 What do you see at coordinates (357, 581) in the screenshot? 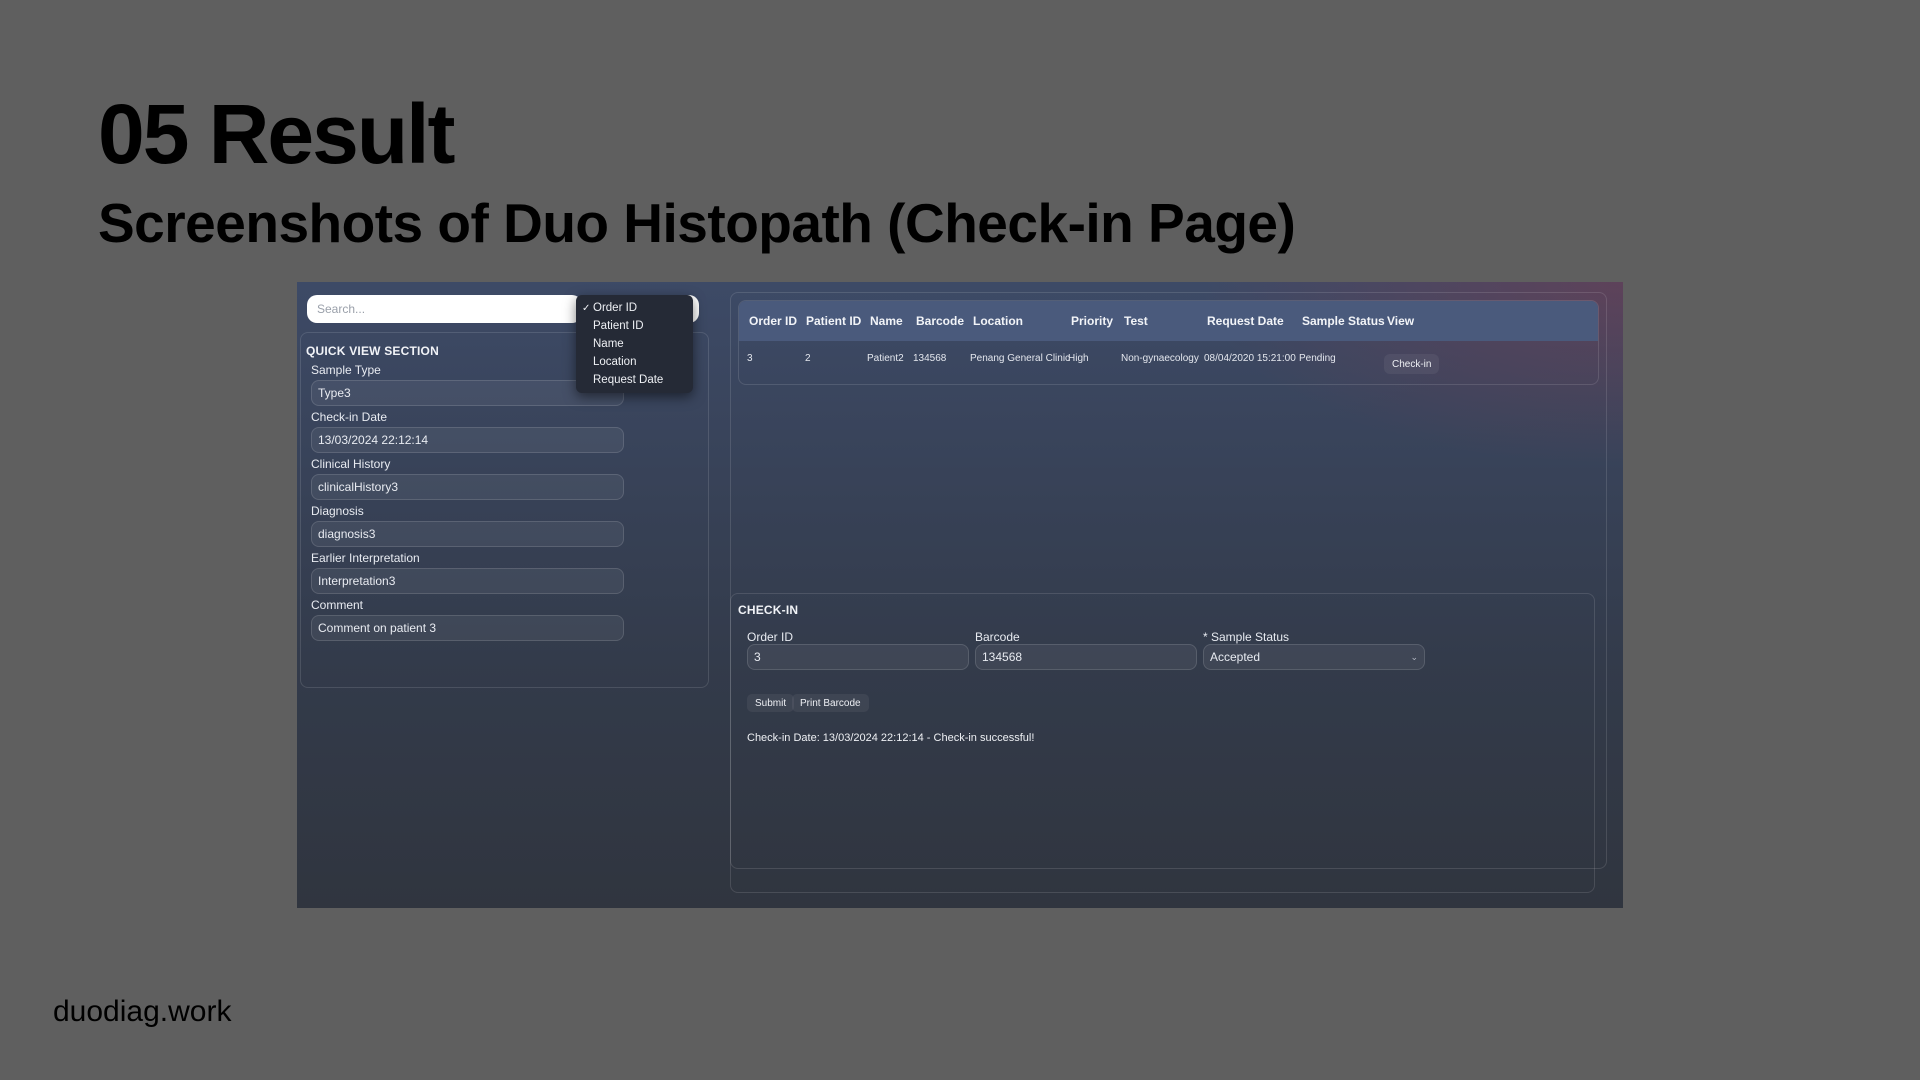
I see `earlier-interpretation-value: Interpretation3` at bounding box center [357, 581].